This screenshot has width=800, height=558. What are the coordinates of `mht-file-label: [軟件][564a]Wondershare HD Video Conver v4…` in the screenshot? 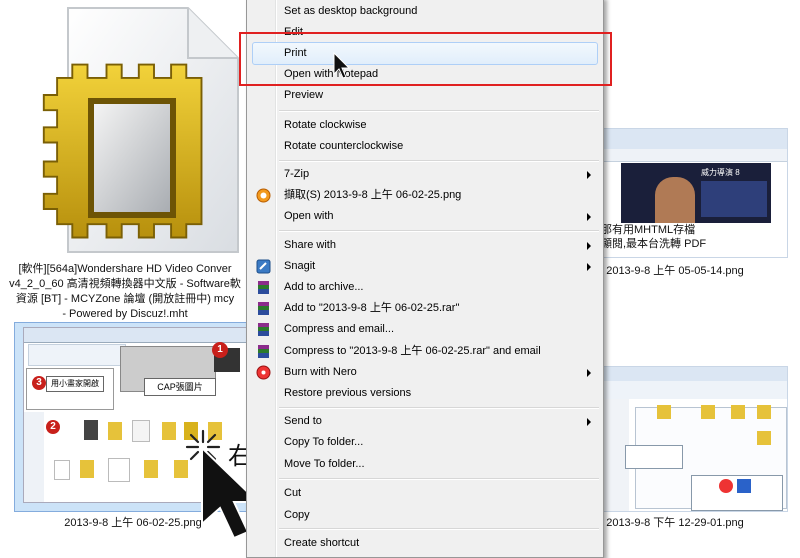 It's located at (125, 292).